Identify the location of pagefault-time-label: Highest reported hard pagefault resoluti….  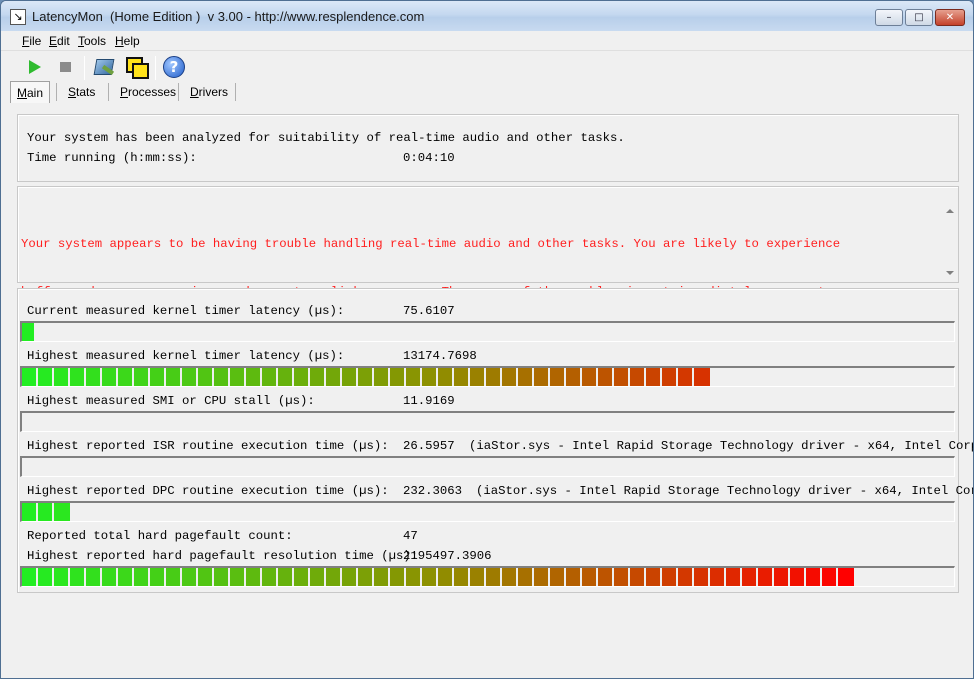
(223, 556).